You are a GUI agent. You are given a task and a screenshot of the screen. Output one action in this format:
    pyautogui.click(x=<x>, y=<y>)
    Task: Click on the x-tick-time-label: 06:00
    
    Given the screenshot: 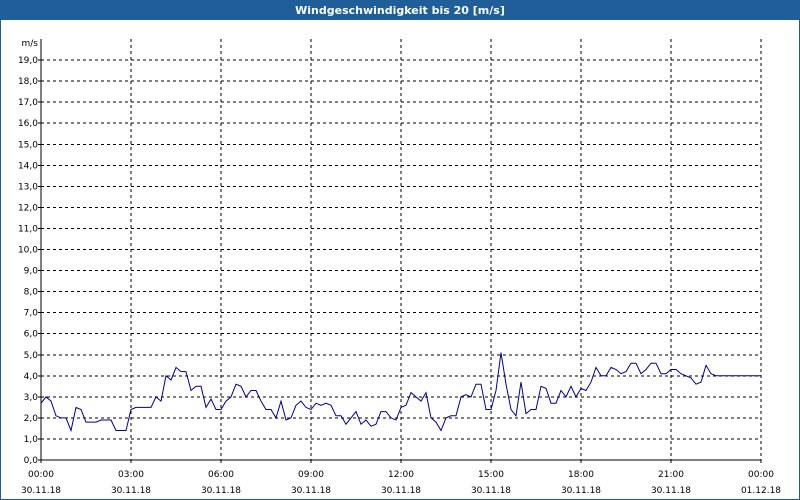 What is the action you would take?
    pyautogui.click(x=221, y=475)
    